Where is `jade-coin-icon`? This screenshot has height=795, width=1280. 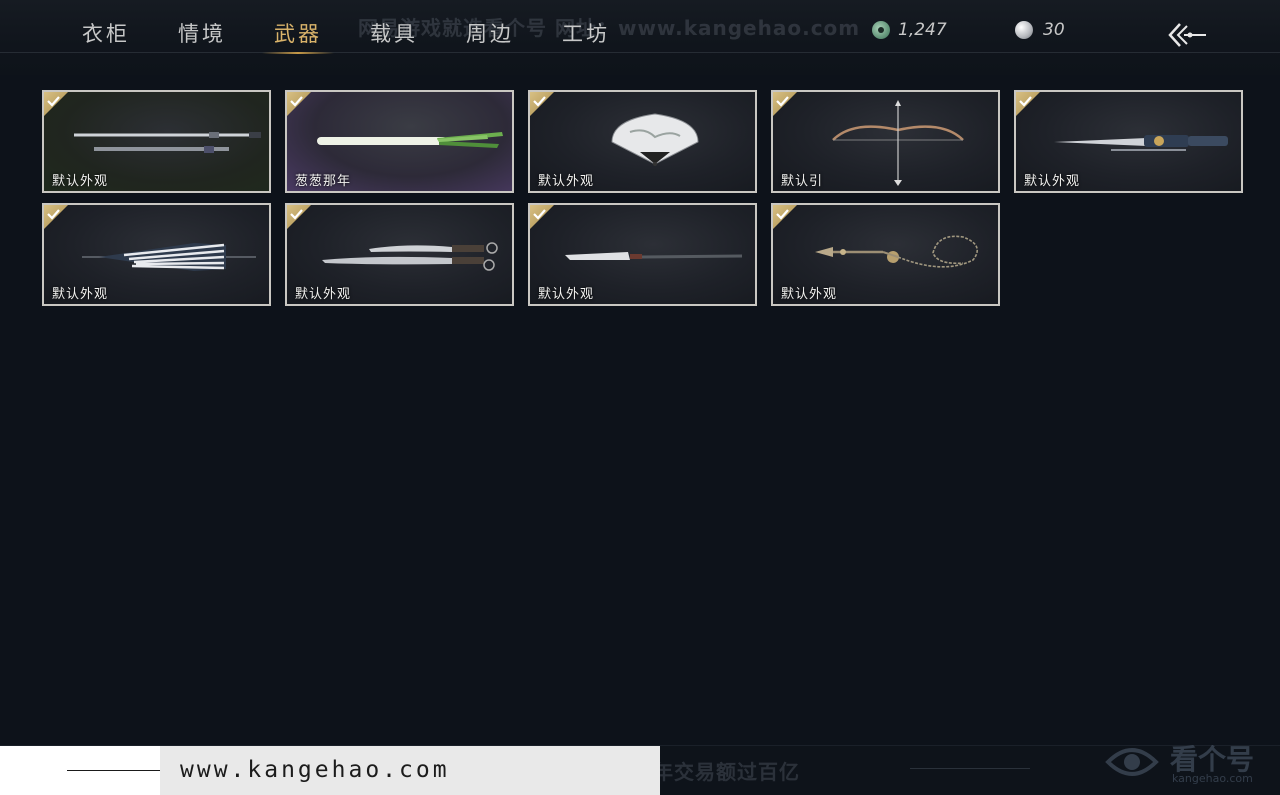 jade-coin-icon is located at coordinates (881, 30).